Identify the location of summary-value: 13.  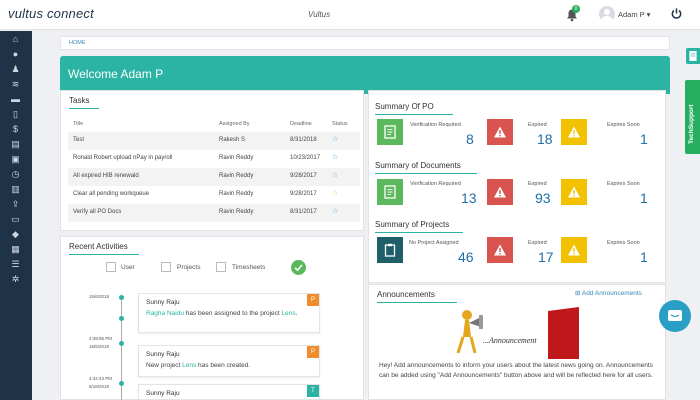
(469, 198).